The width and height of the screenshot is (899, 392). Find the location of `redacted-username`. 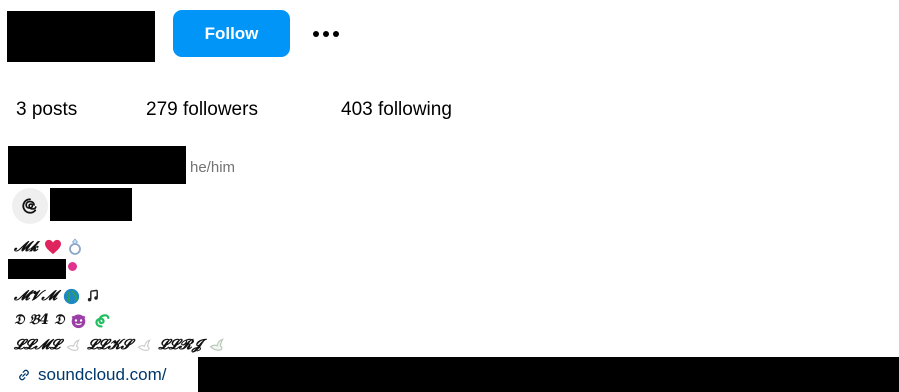

redacted-username is located at coordinates (81, 36).